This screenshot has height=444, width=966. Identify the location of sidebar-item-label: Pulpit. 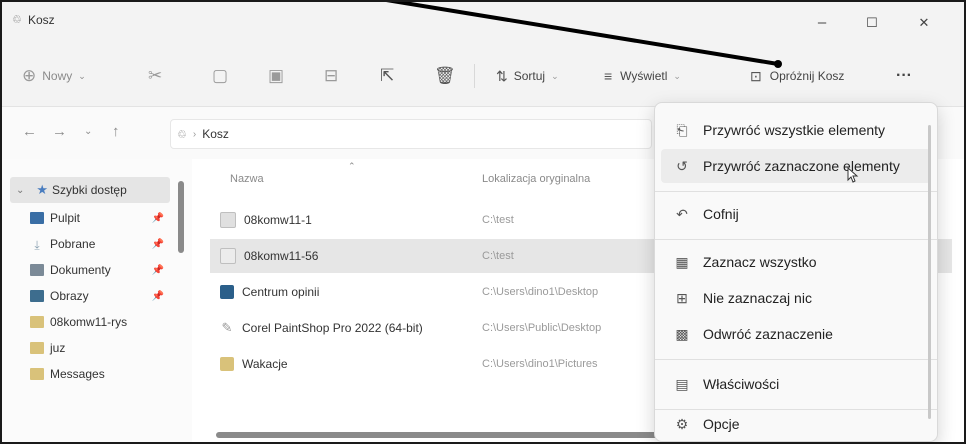
(65, 218).